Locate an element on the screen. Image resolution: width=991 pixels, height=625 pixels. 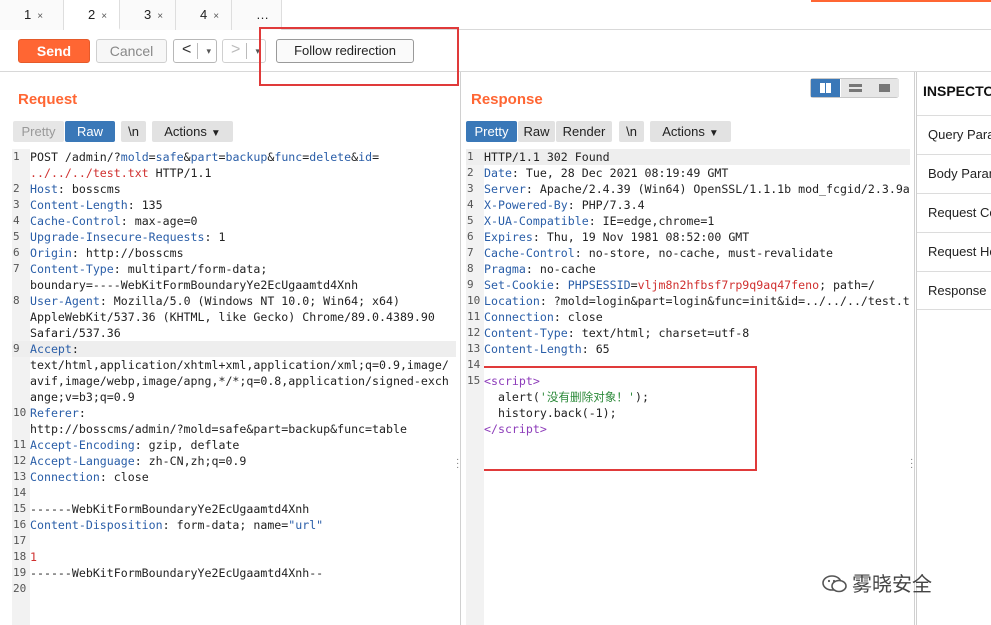
split-horizontal-icon is located at coordinates (825, 88).